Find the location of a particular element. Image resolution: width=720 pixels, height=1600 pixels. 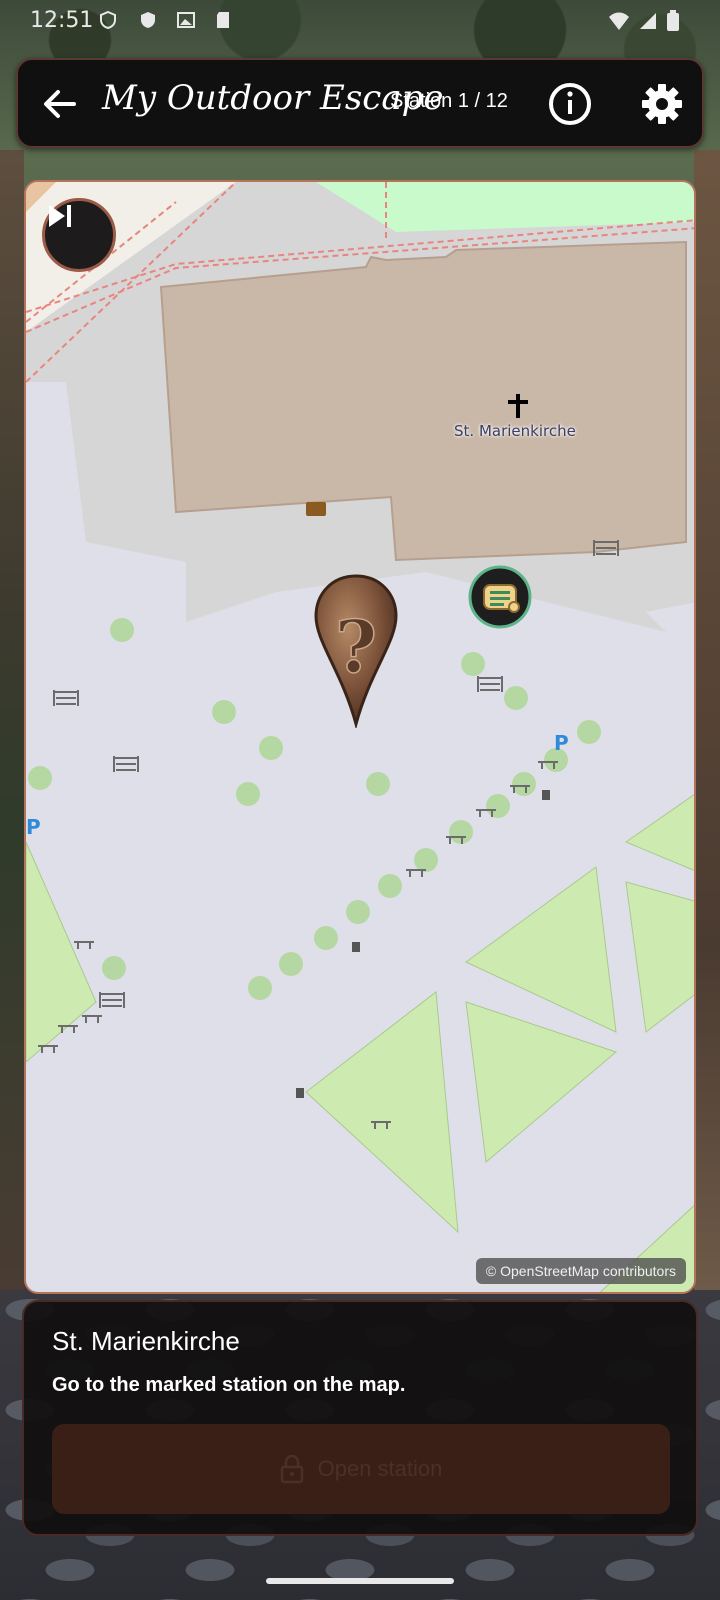

station-title: St. Marienkirche is located at coordinates (146, 1341).